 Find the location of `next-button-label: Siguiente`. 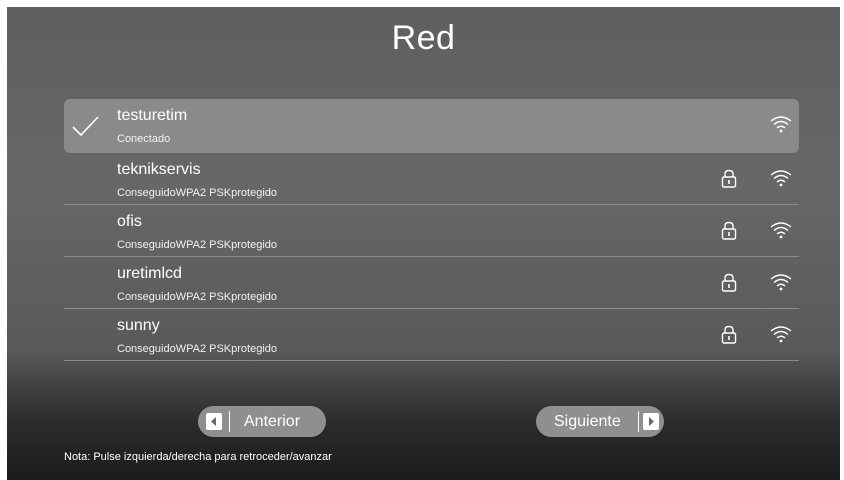

next-button-label: Siguiente is located at coordinates (587, 421).